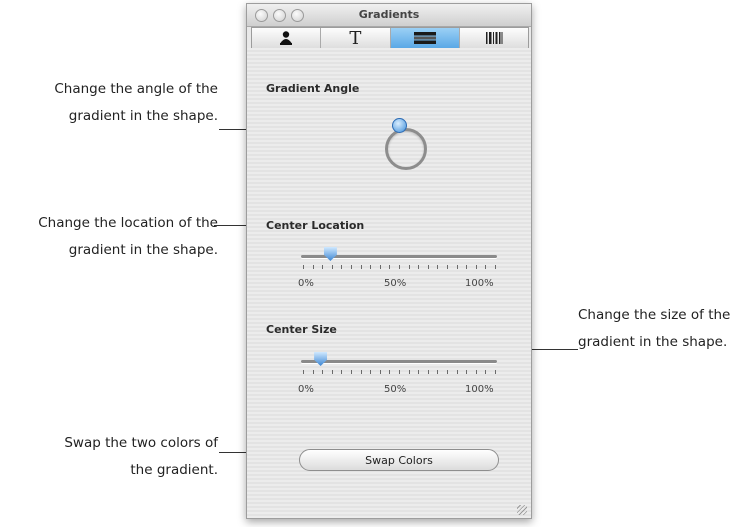 The width and height of the screenshot is (751, 527). What do you see at coordinates (653, 342) in the screenshot?
I see `callout-size-line2: gradient in the shape.` at bounding box center [653, 342].